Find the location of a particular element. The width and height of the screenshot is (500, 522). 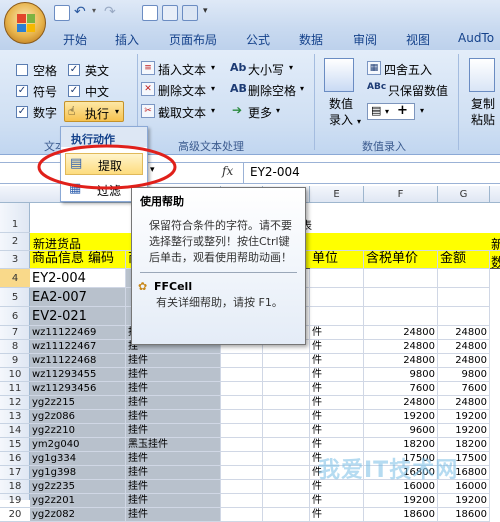

number-format-selector: ▤ ▾ + is located at coordinates (391, 111).